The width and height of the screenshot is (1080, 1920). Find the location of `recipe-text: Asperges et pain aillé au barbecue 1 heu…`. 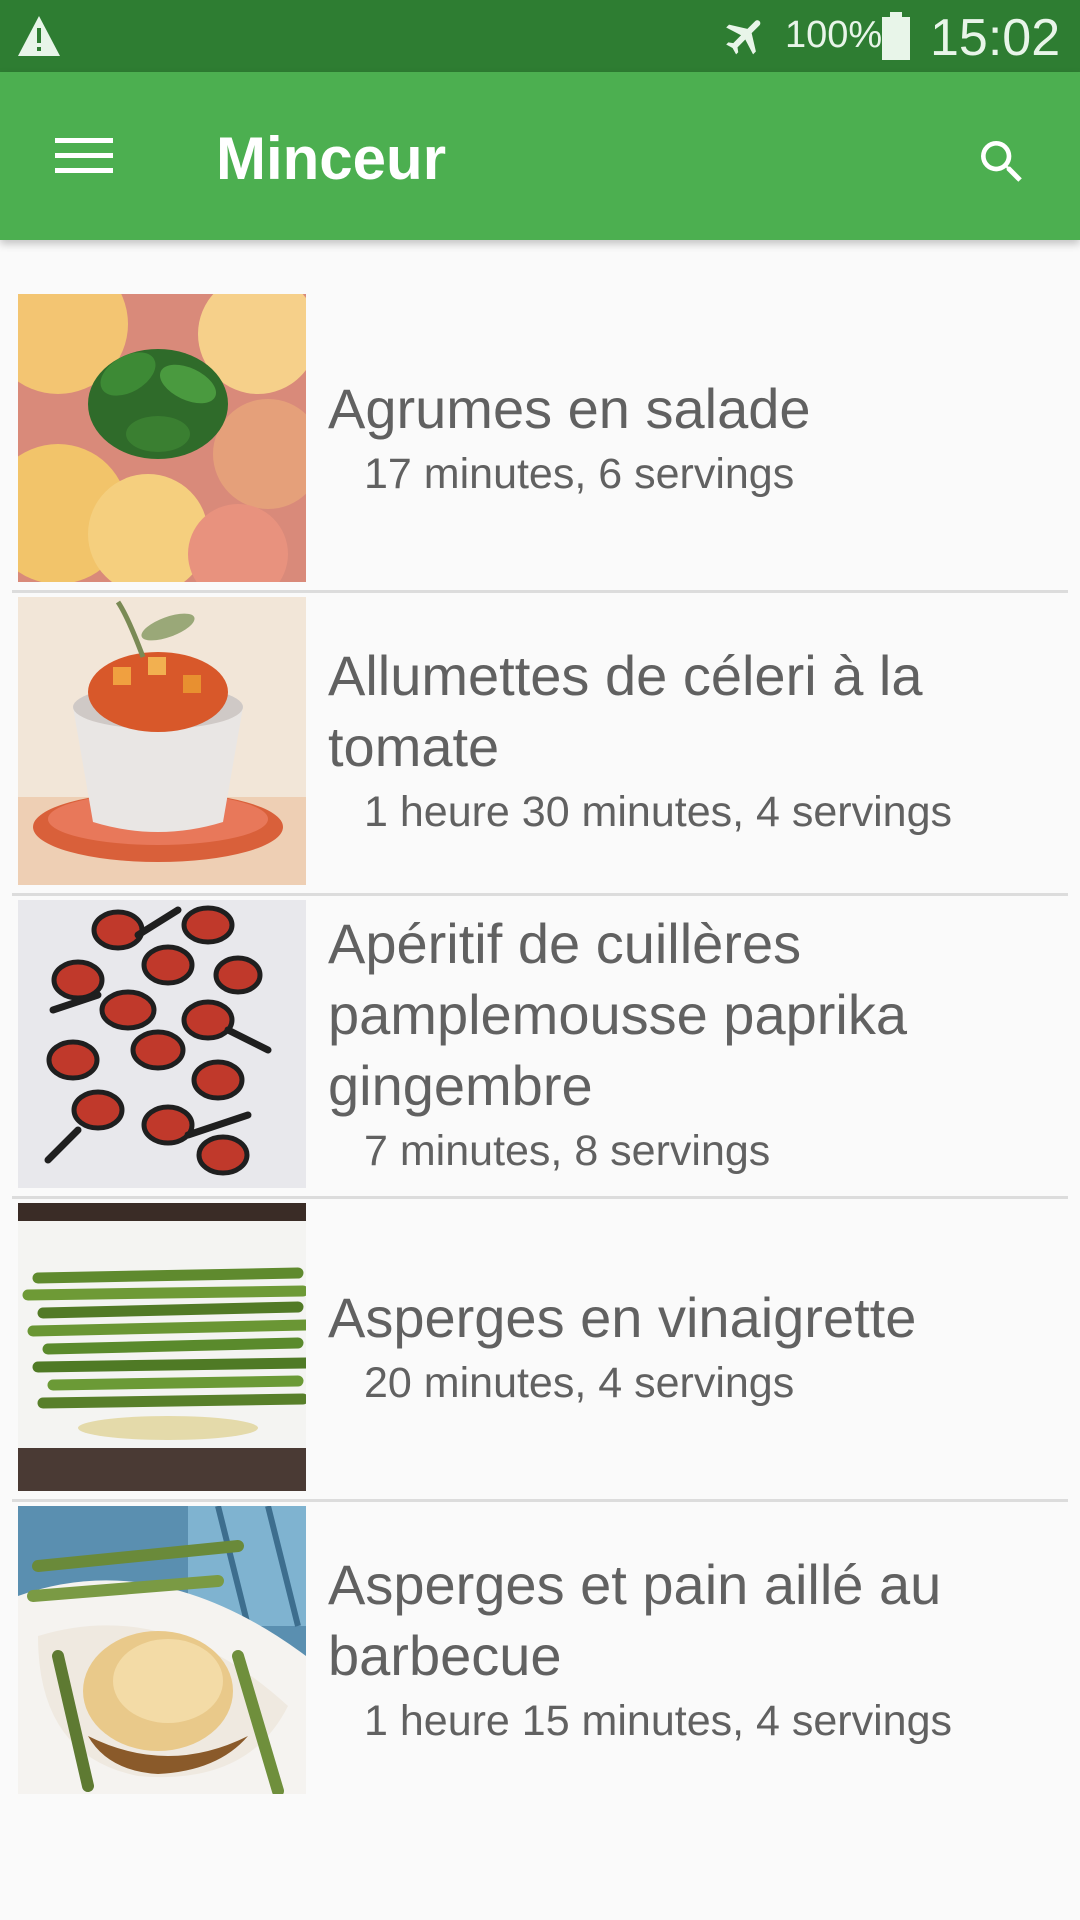

recipe-text: Asperges et pain aillé au barbecue 1 heu… is located at coordinates (693, 1650).